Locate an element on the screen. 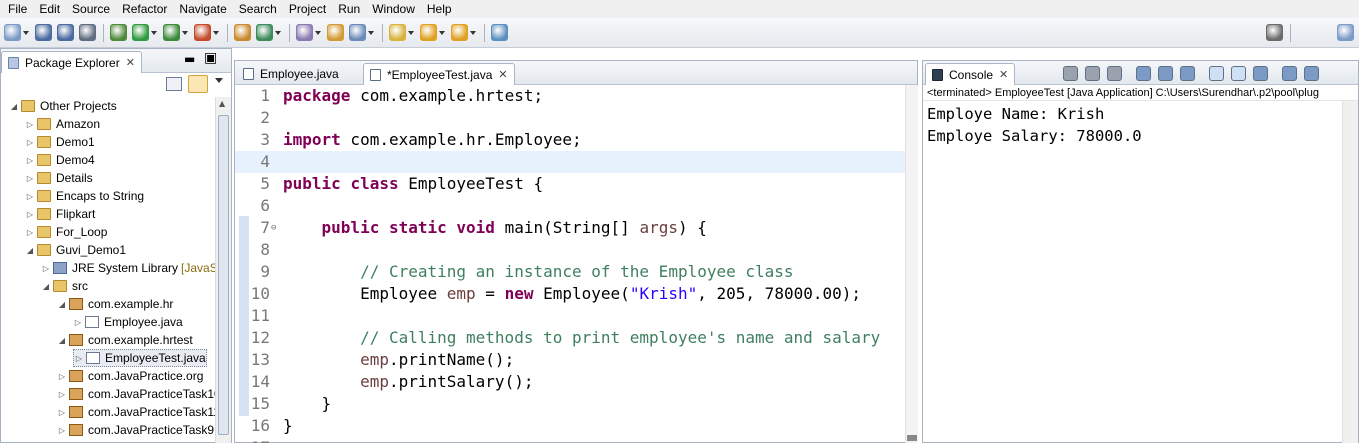  save-icon is located at coordinates (43, 32).